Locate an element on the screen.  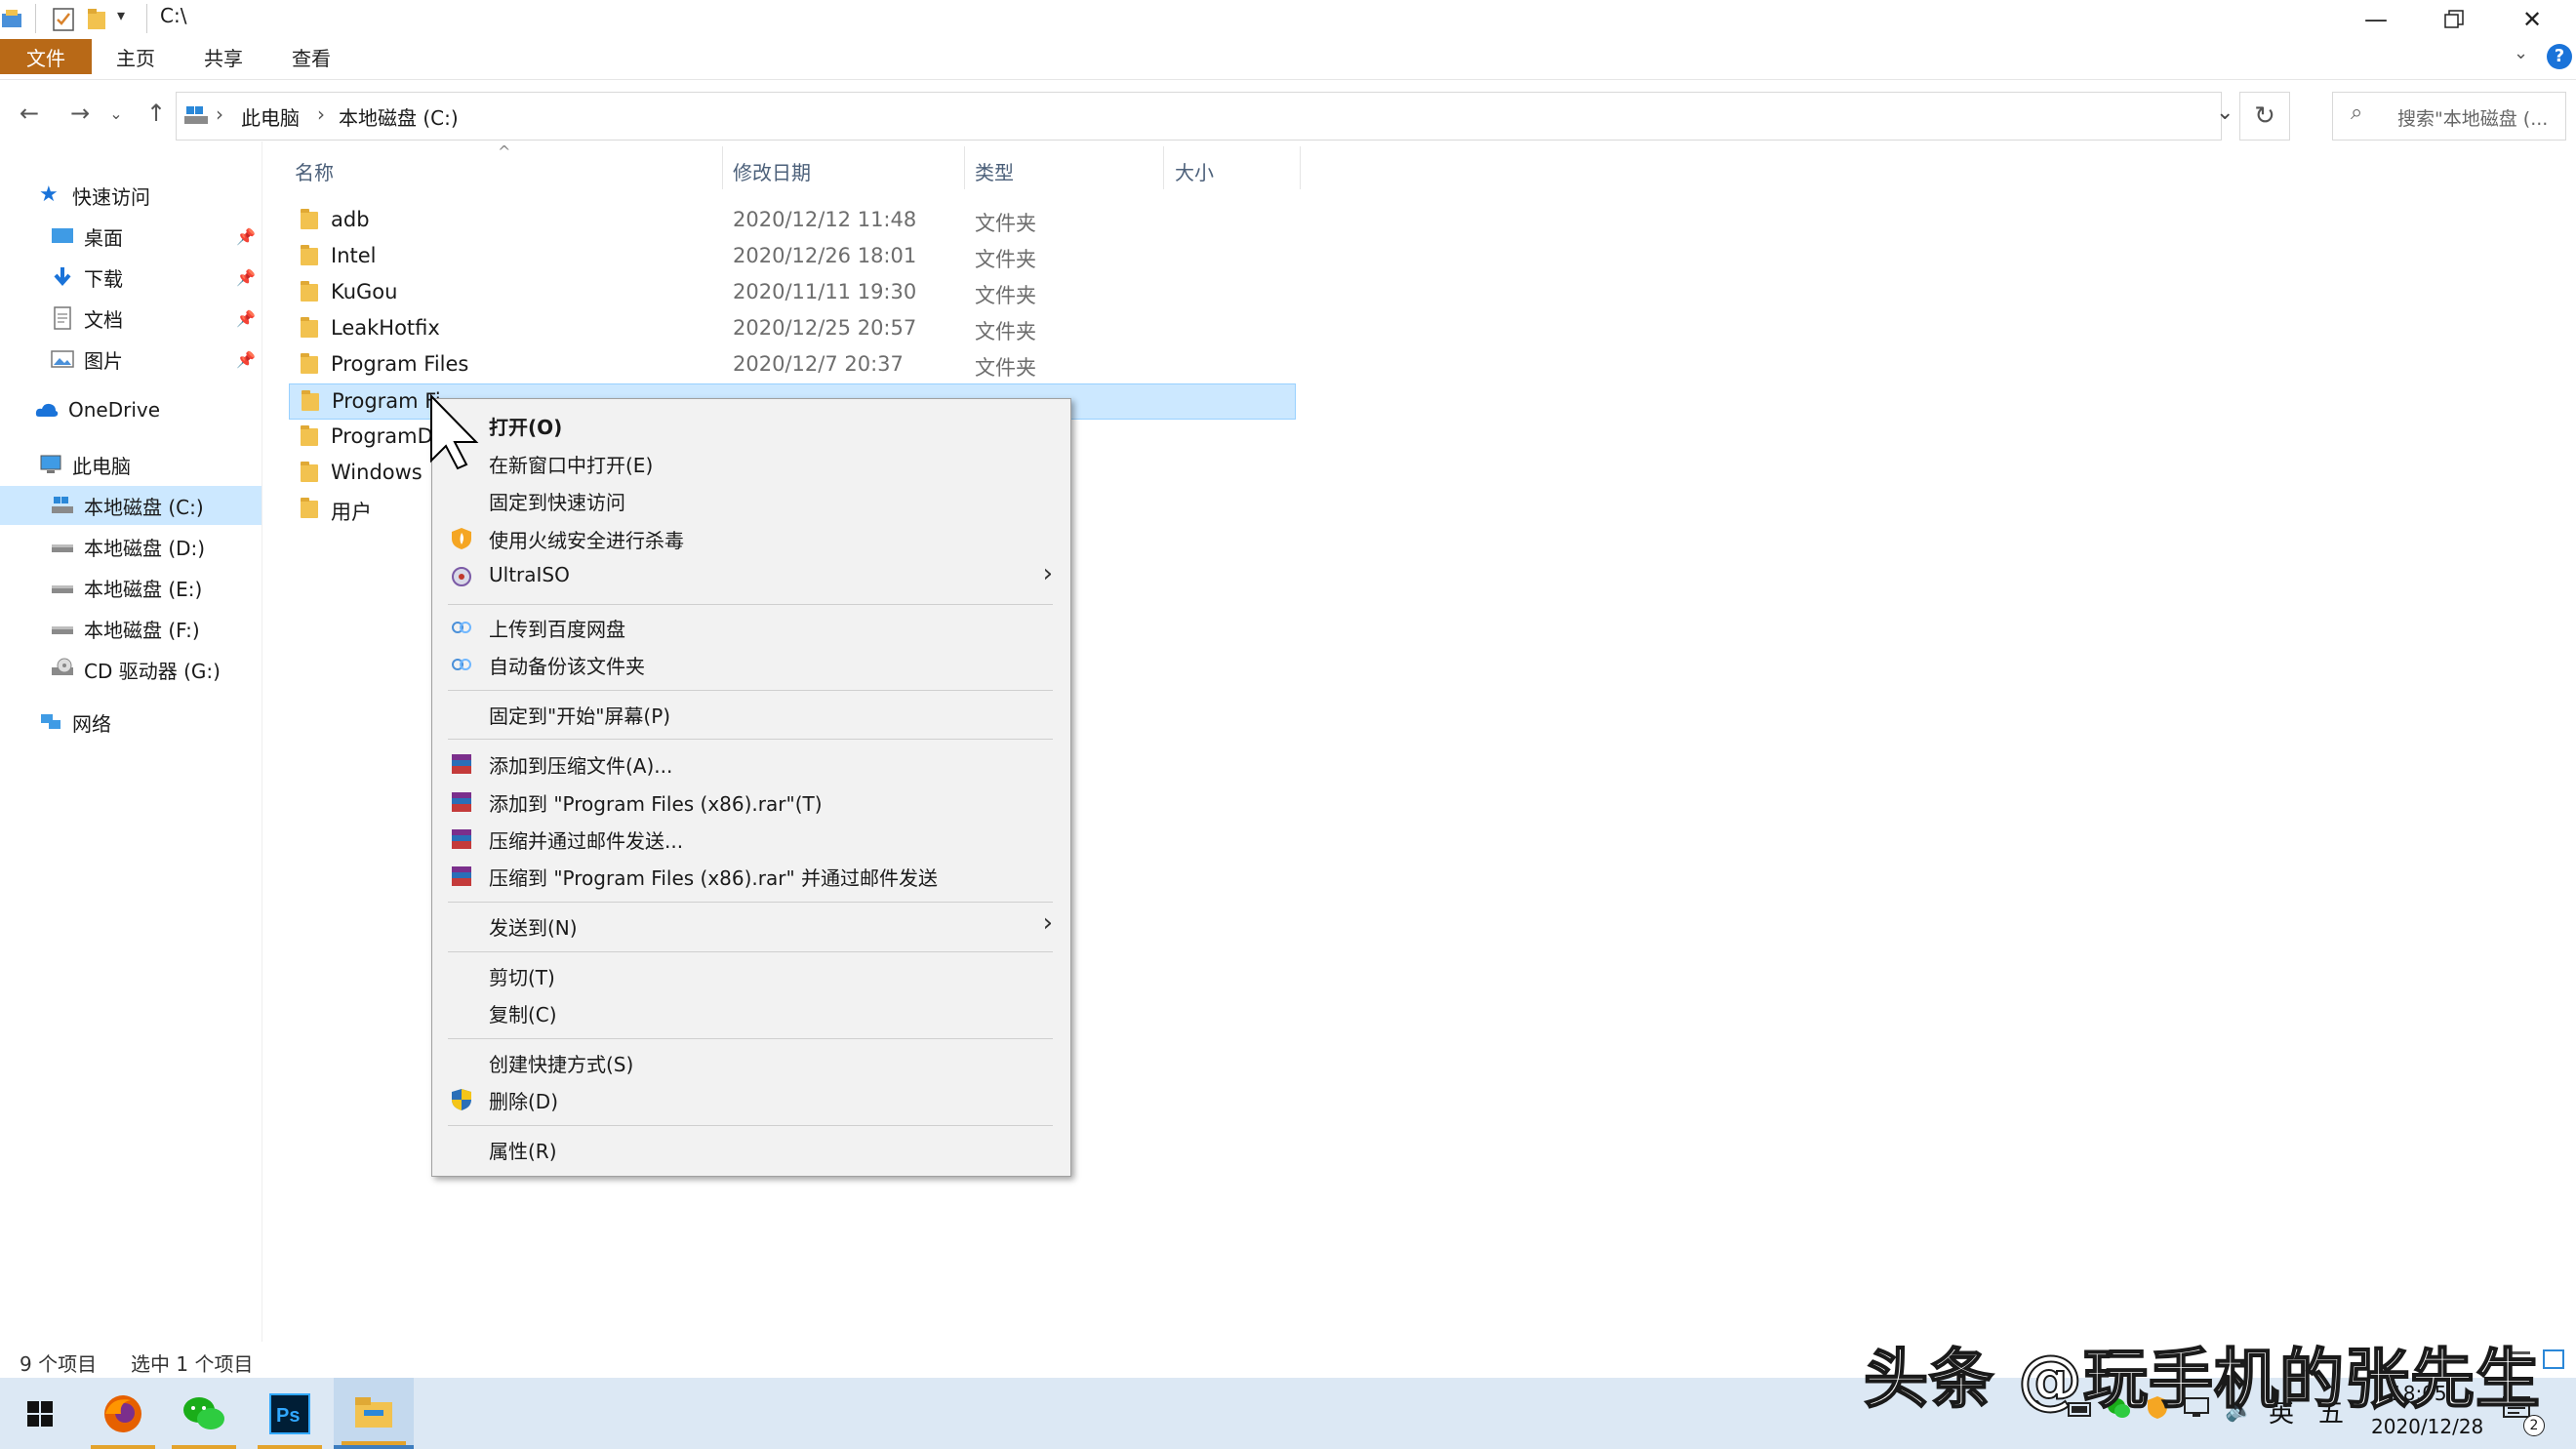
firefox-icon is located at coordinates (122, 1413).